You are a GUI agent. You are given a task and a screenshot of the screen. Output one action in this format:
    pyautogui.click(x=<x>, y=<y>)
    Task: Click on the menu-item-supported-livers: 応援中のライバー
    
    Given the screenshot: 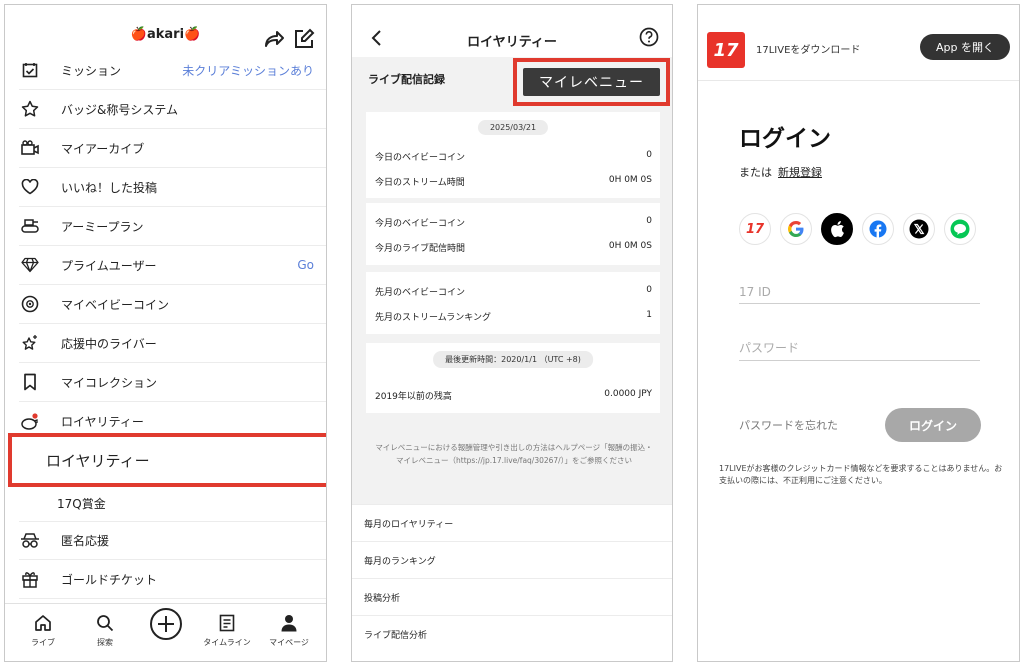 What is the action you would take?
    pyautogui.click(x=172, y=343)
    